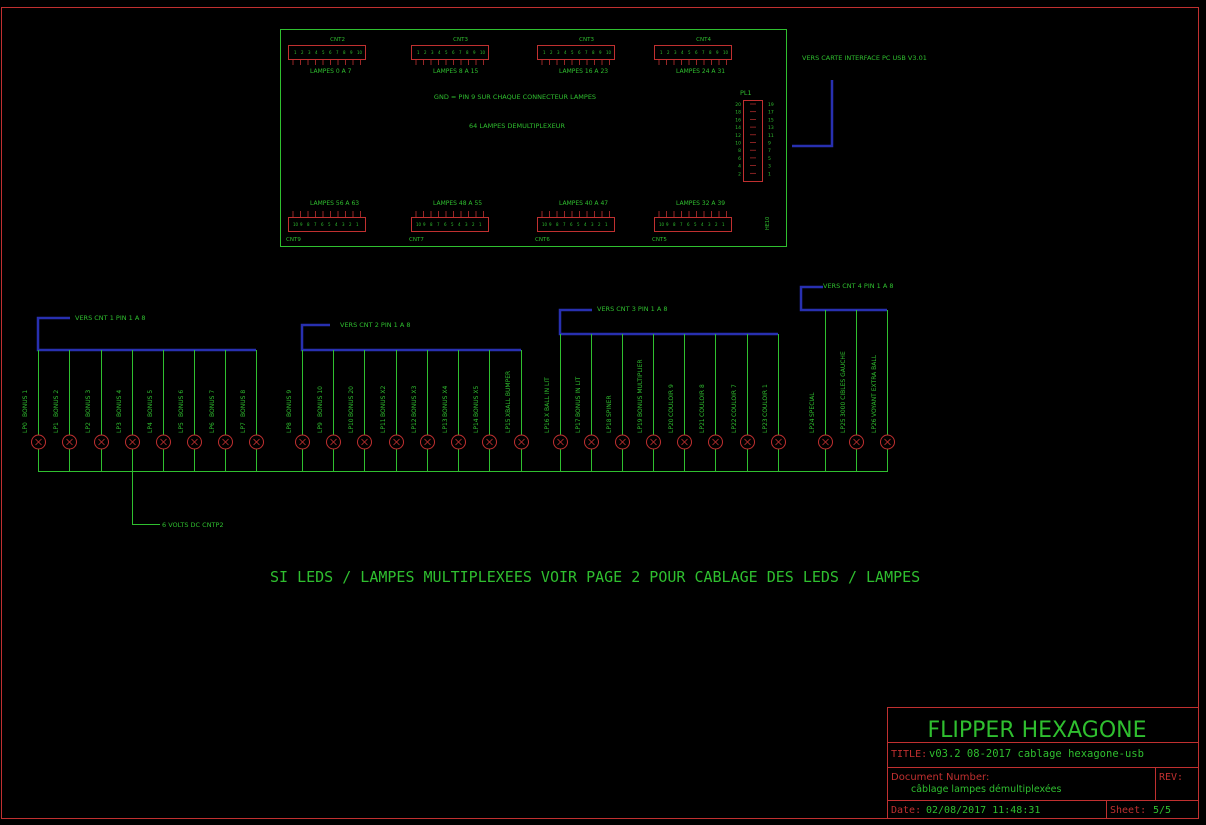  What do you see at coordinates (414, 425) in the screenshot?
I see `lamp-ref: LP12` at bounding box center [414, 425].